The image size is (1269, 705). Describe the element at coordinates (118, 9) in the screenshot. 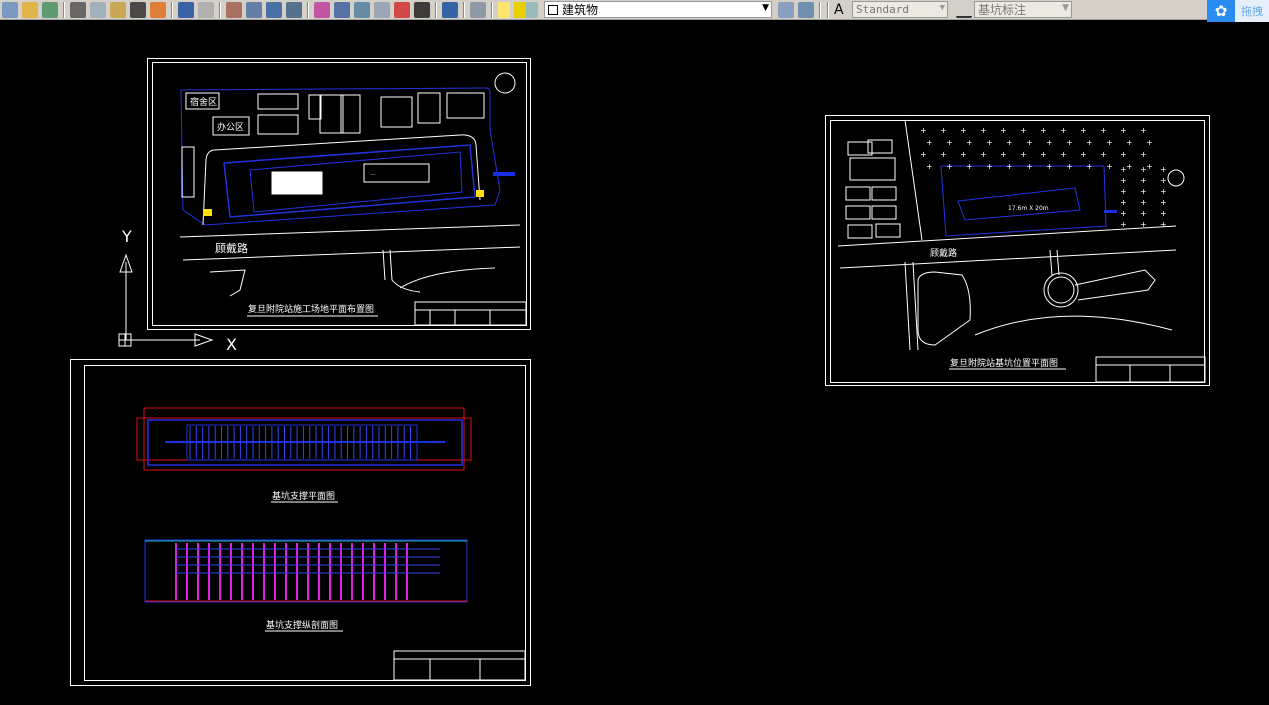

I see `paste-icon` at that location.